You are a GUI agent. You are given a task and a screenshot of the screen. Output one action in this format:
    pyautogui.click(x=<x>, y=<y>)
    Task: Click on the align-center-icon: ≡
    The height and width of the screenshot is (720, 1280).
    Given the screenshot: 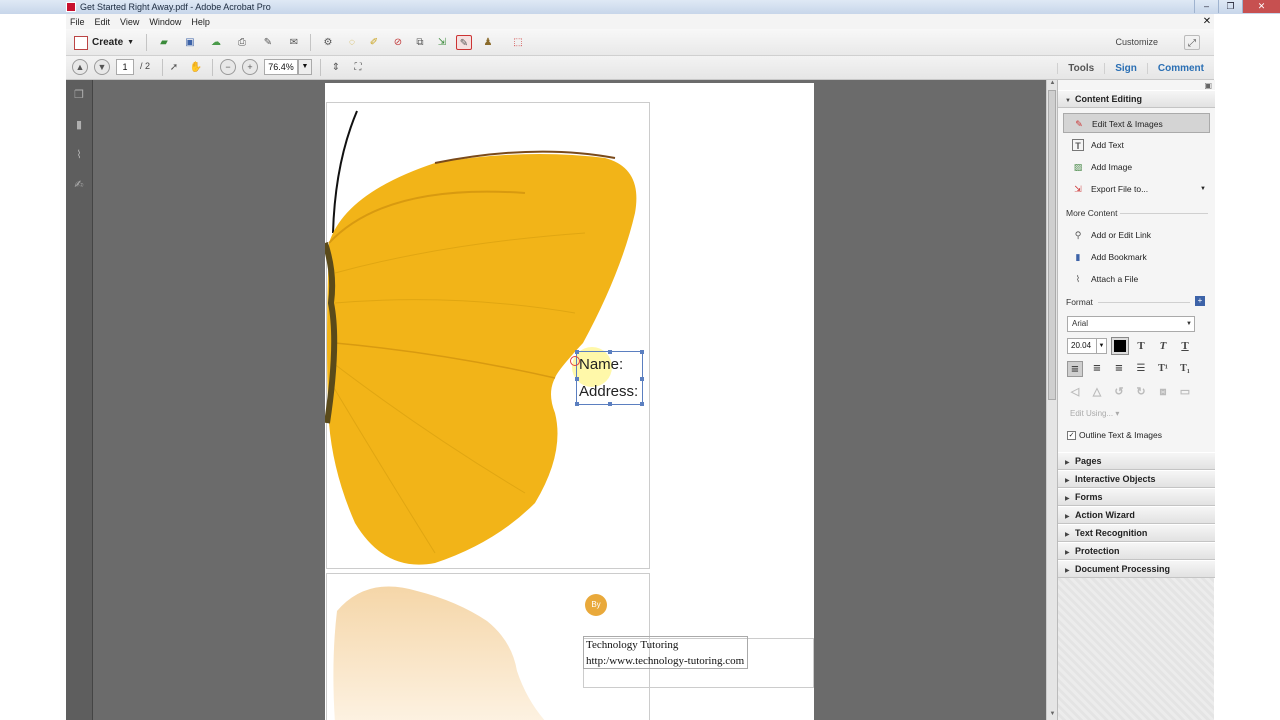 What is the action you would take?
    pyautogui.click(x=1097, y=369)
    